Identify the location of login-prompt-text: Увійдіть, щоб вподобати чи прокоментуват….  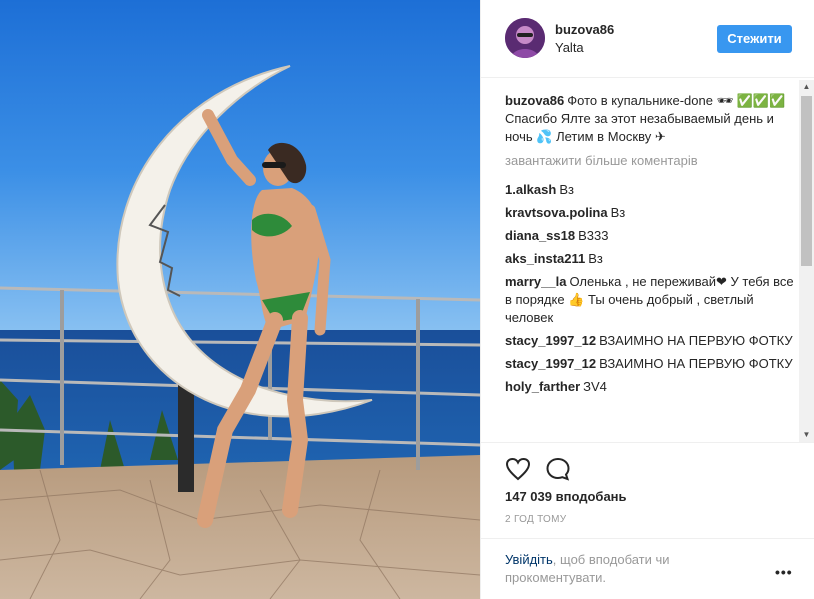
(620, 569).